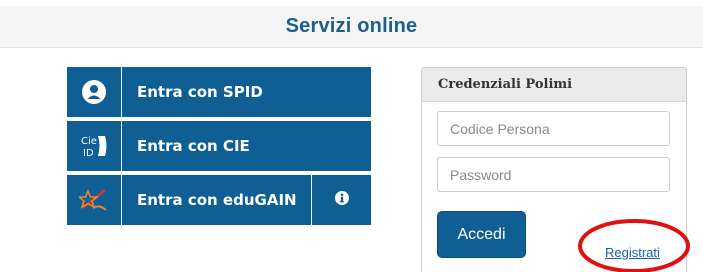 The image size is (703, 272). I want to click on info-icon, so click(341, 200).